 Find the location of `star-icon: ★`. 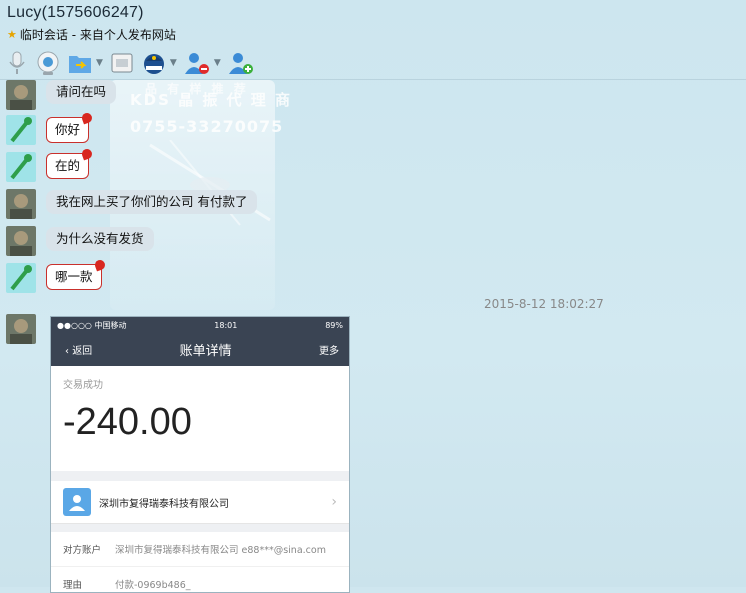

star-icon: ★ is located at coordinates (12, 34).